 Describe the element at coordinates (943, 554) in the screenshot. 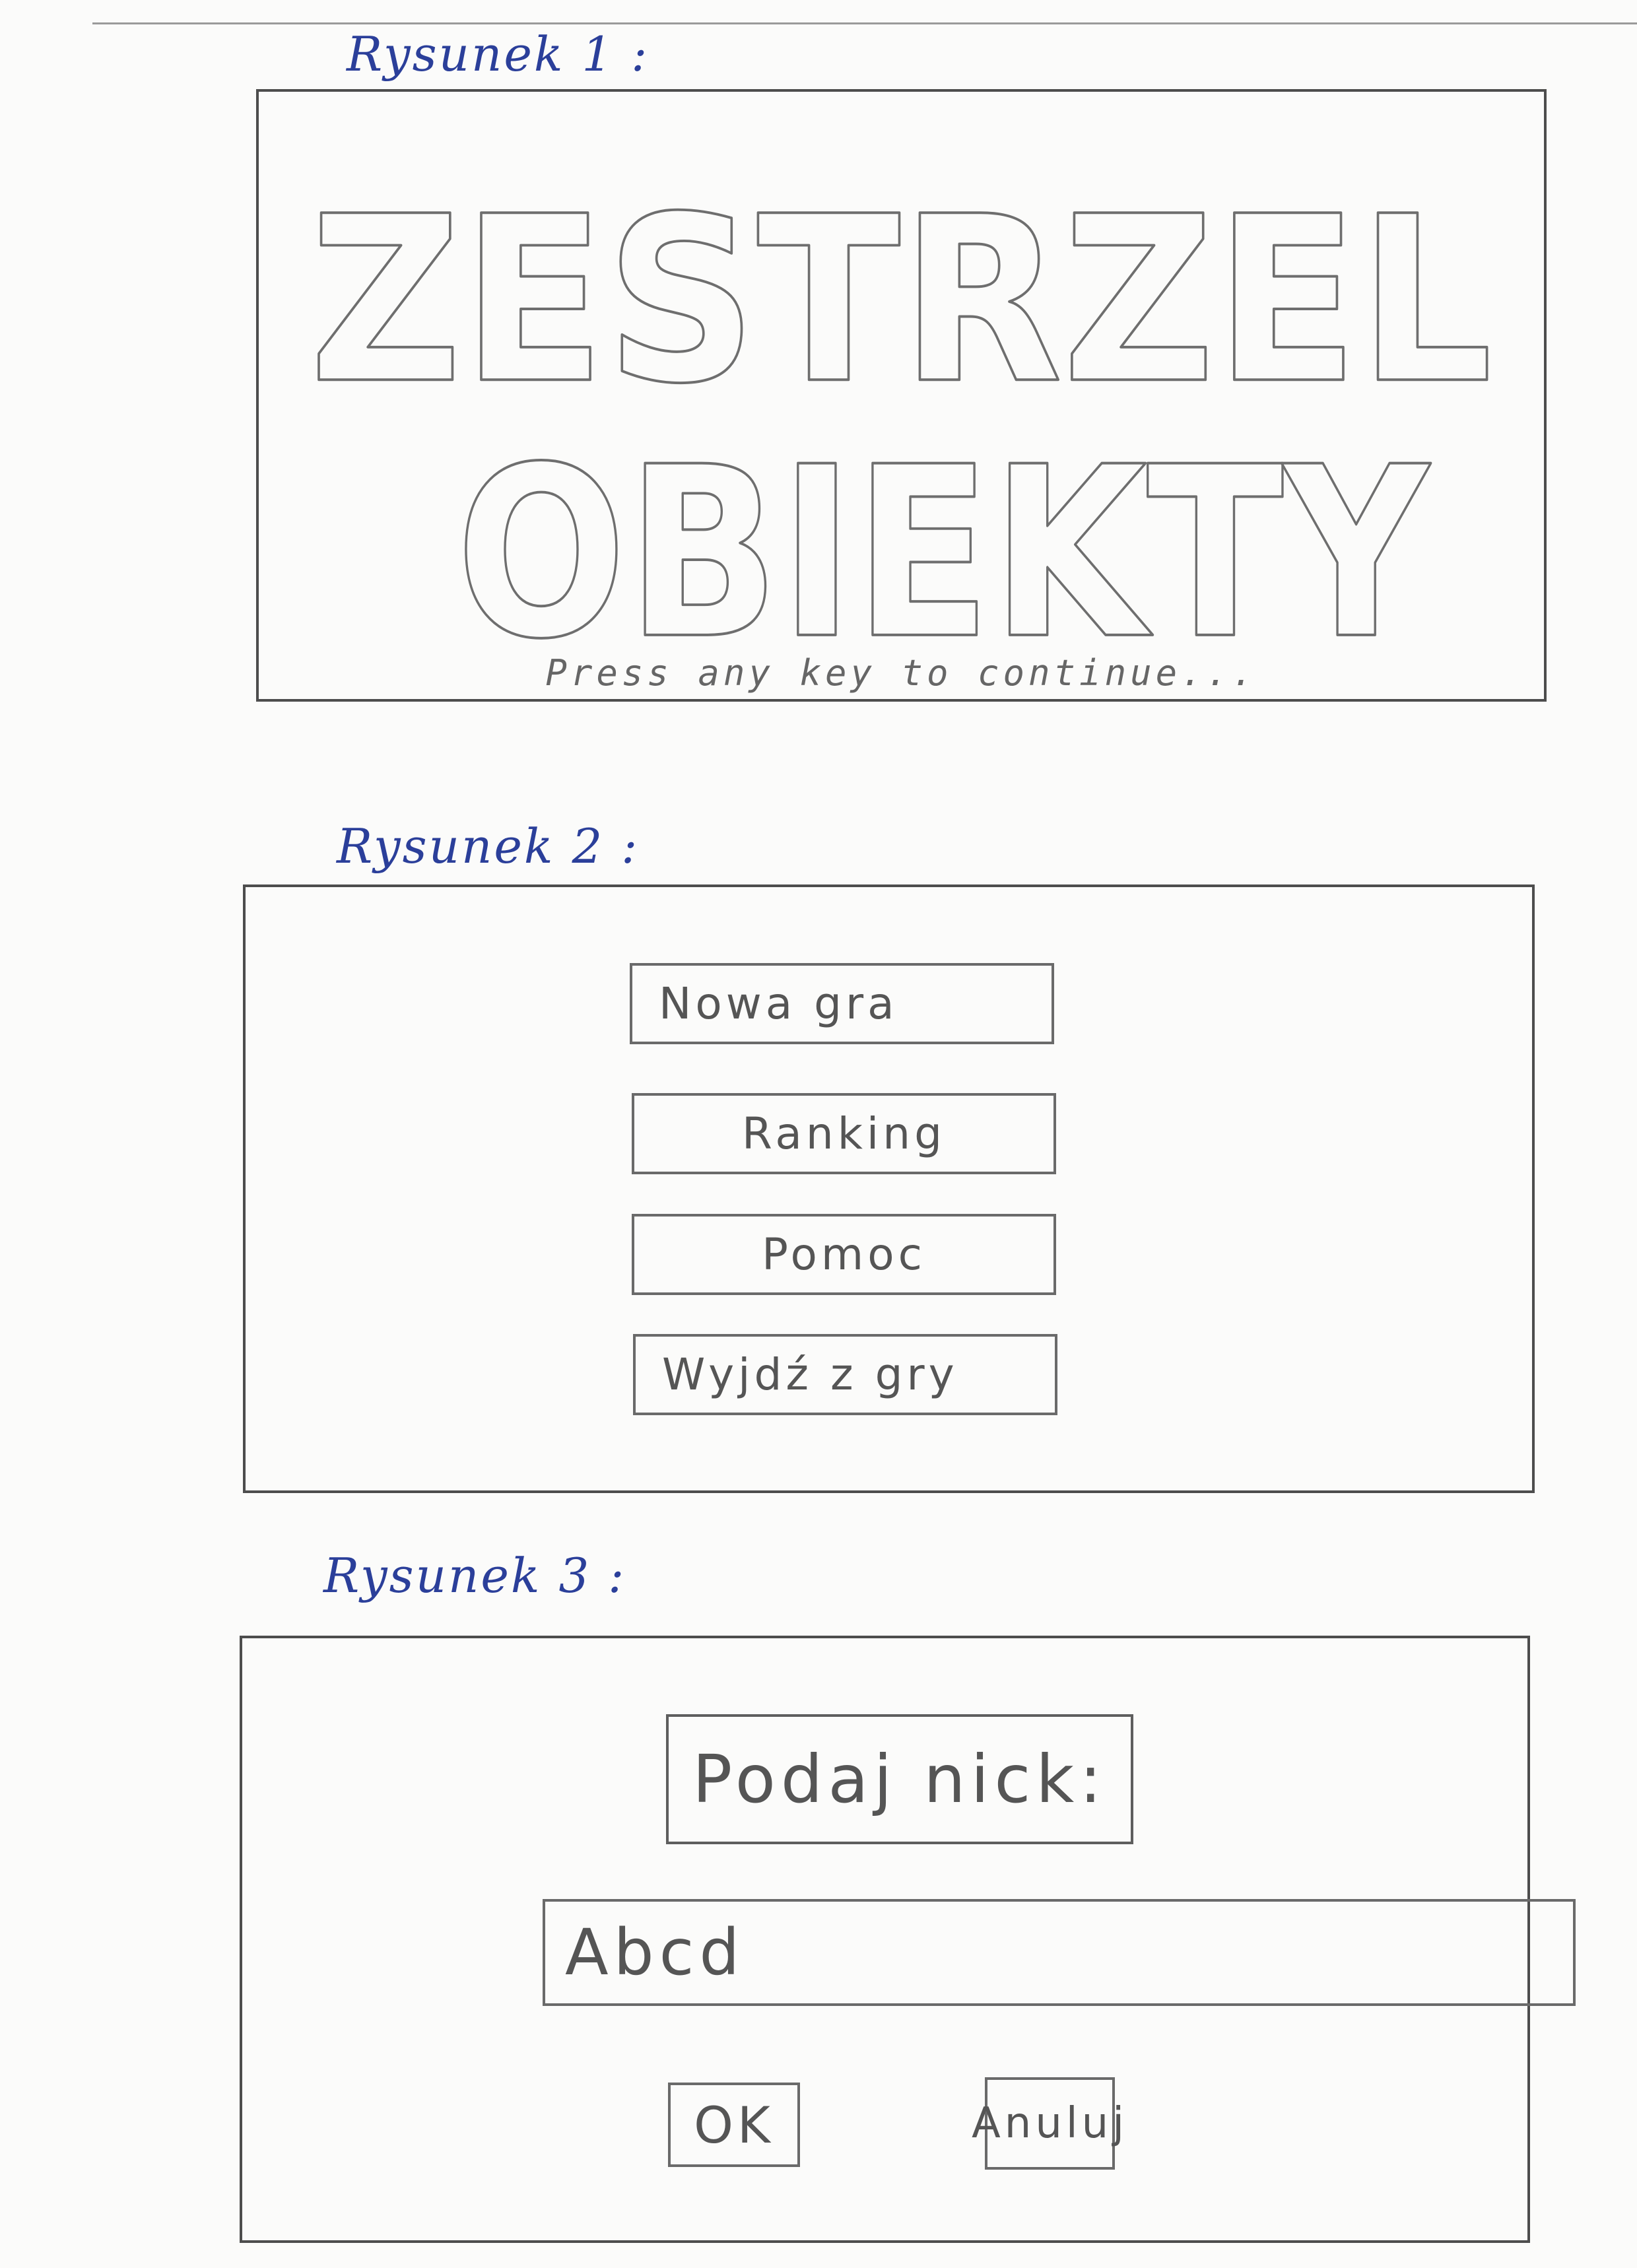

I see `game-title-line-2: OBIEKTY` at that location.